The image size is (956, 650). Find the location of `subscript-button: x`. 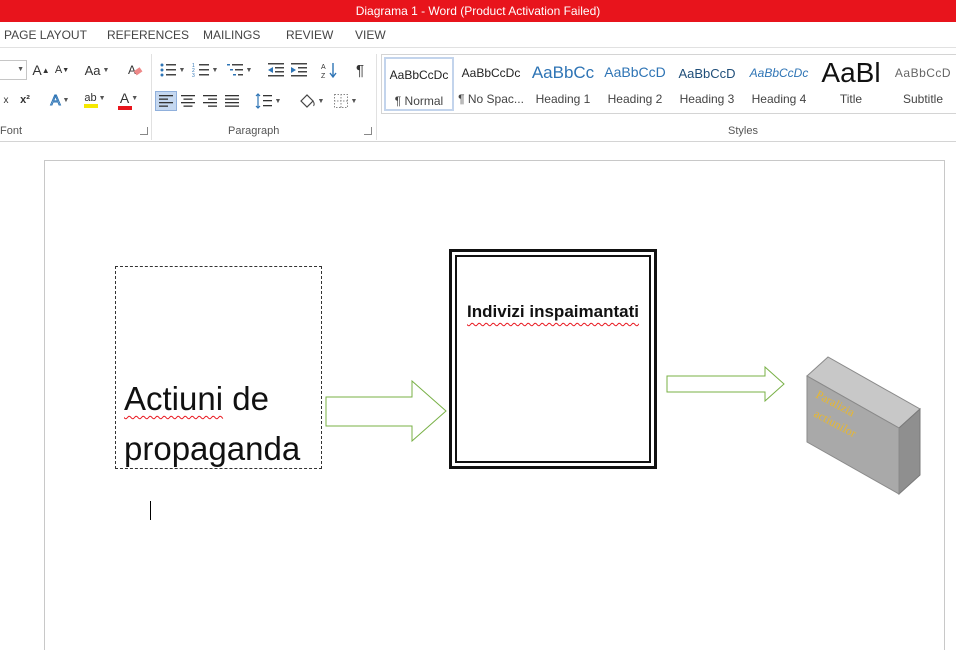

subscript-button: x is located at coordinates (6, 100).